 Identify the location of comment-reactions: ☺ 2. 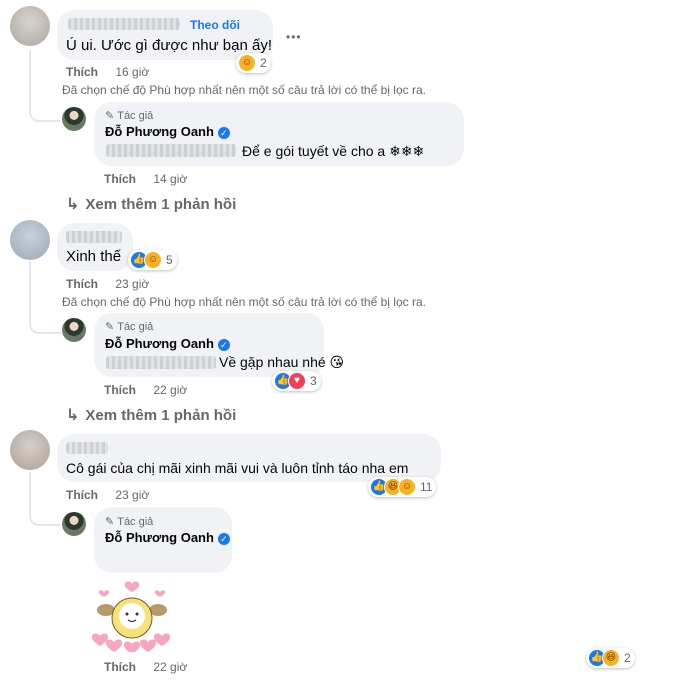
(253, 63).